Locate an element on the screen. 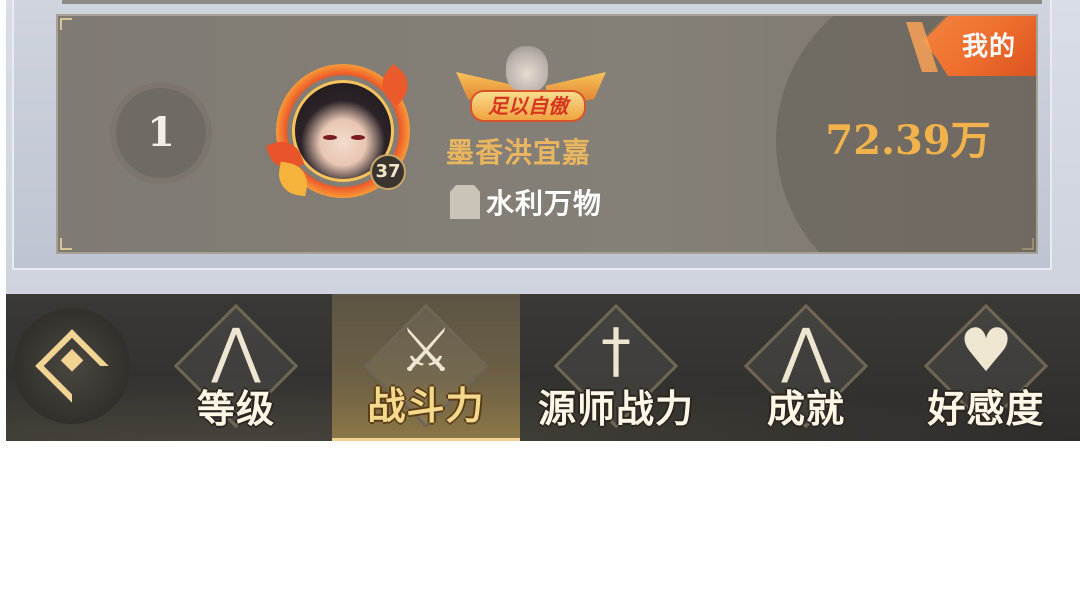 This screenshot has height=606, width=1080. tab-achievement: ⋀ 成就 is located at coordinates (806, 367).